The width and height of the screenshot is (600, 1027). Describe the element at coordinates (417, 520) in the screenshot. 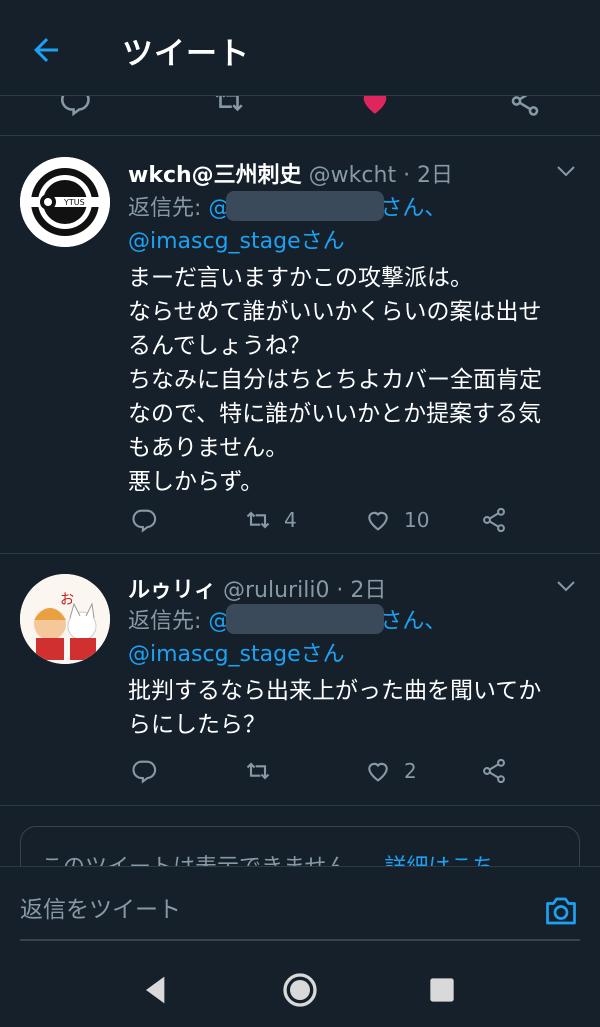

I see `like-count: 10` at that location.